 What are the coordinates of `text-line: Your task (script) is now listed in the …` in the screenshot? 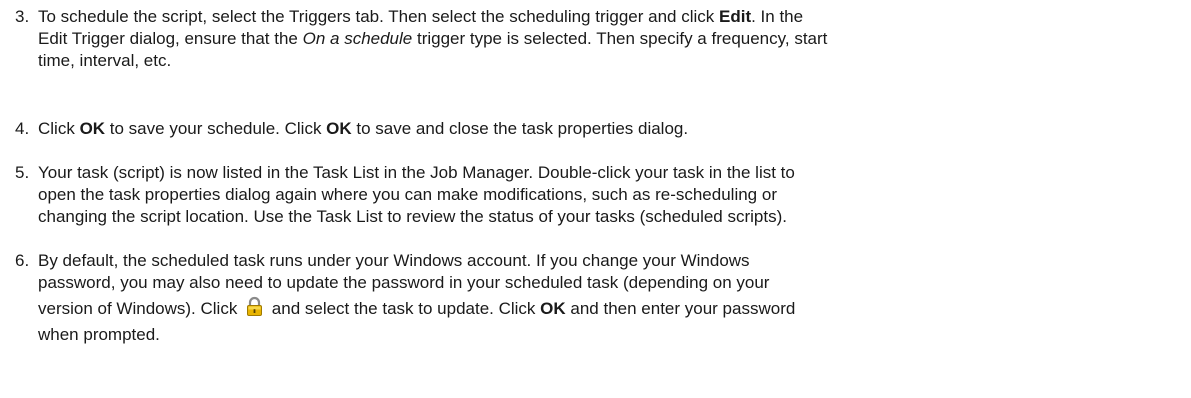 It's located at (608, 173).